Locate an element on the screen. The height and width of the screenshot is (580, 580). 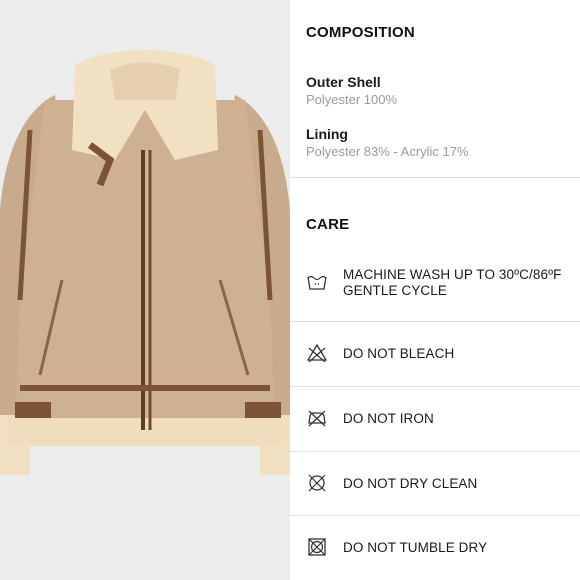
care-text-do-not-dry-clean: DO NOT DRY CLEAN is located at coordinates (410, 483).